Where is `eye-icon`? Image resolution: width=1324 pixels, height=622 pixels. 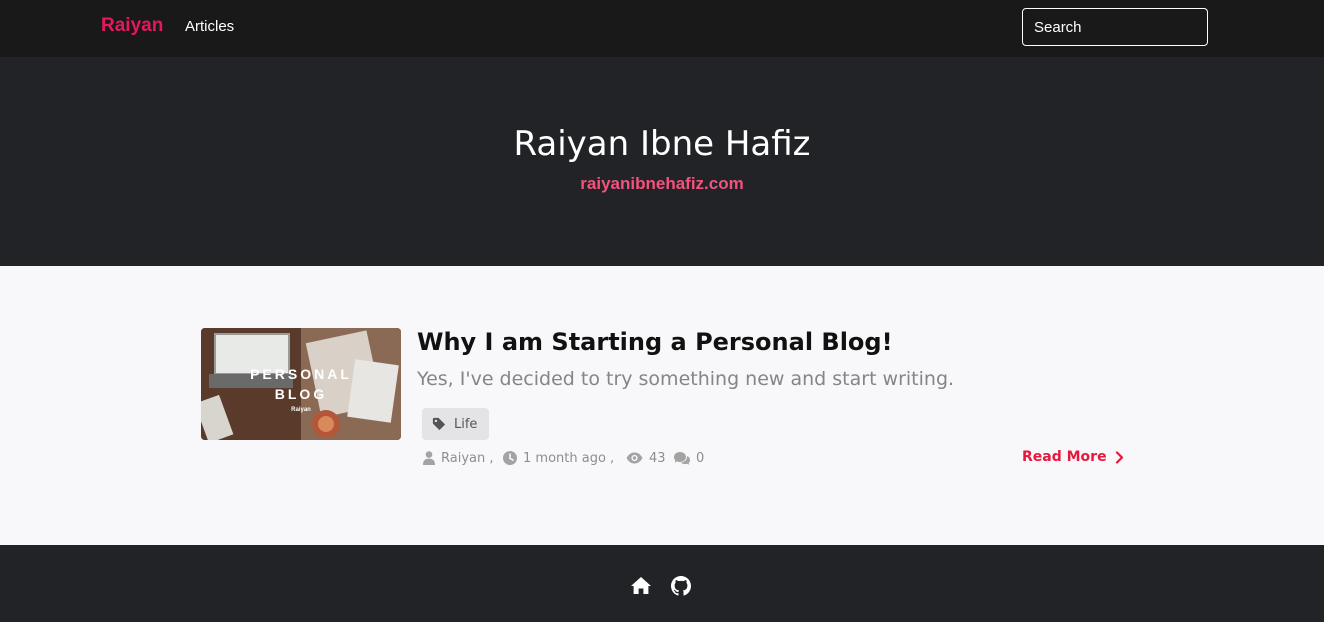 eye-icon is located at coordinates (634, 458).